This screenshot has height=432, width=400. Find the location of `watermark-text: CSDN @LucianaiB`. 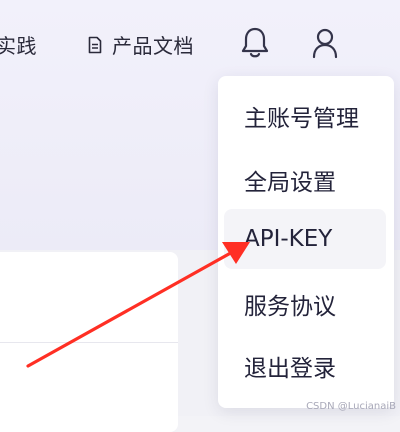

watermark-text: CSDN @LucianaiB is located at coordinates (351, 406).